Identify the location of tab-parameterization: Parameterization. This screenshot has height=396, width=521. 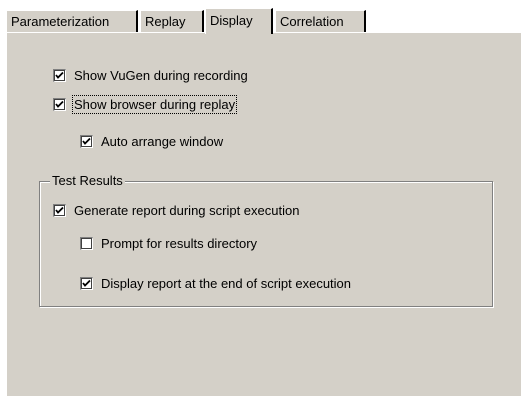
(72, 21).